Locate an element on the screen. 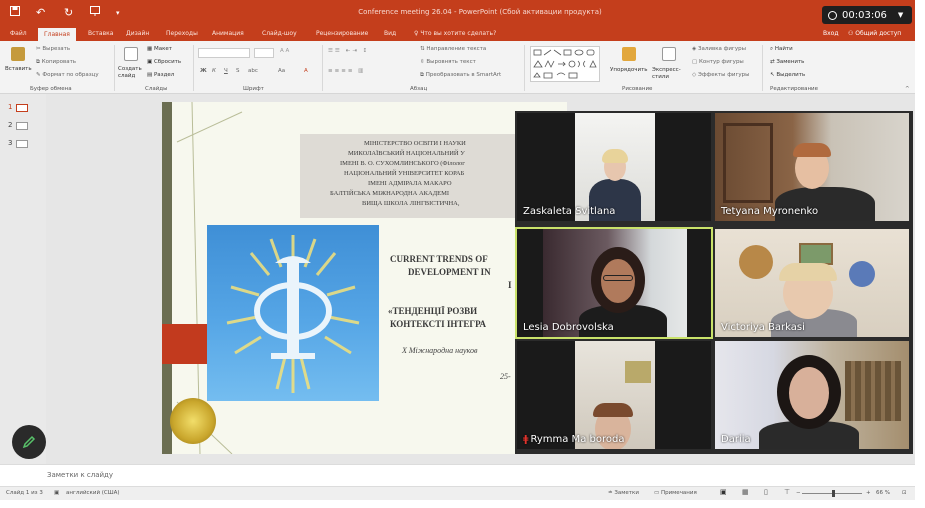  tab-insert: Вставка is located at coordinates (100, 33).